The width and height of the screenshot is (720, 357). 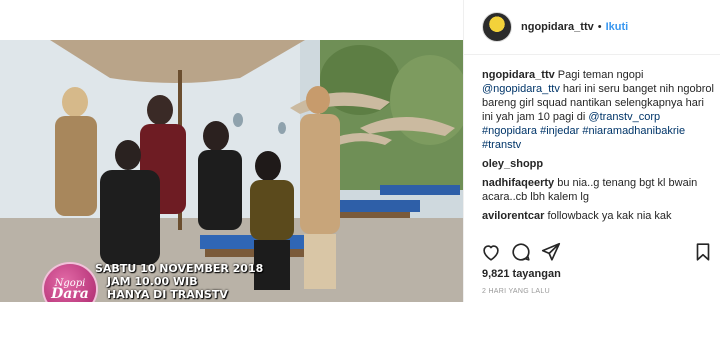 I want to click on schedule-time: JAM 10.00 WIB, so click(x=152, y=281).